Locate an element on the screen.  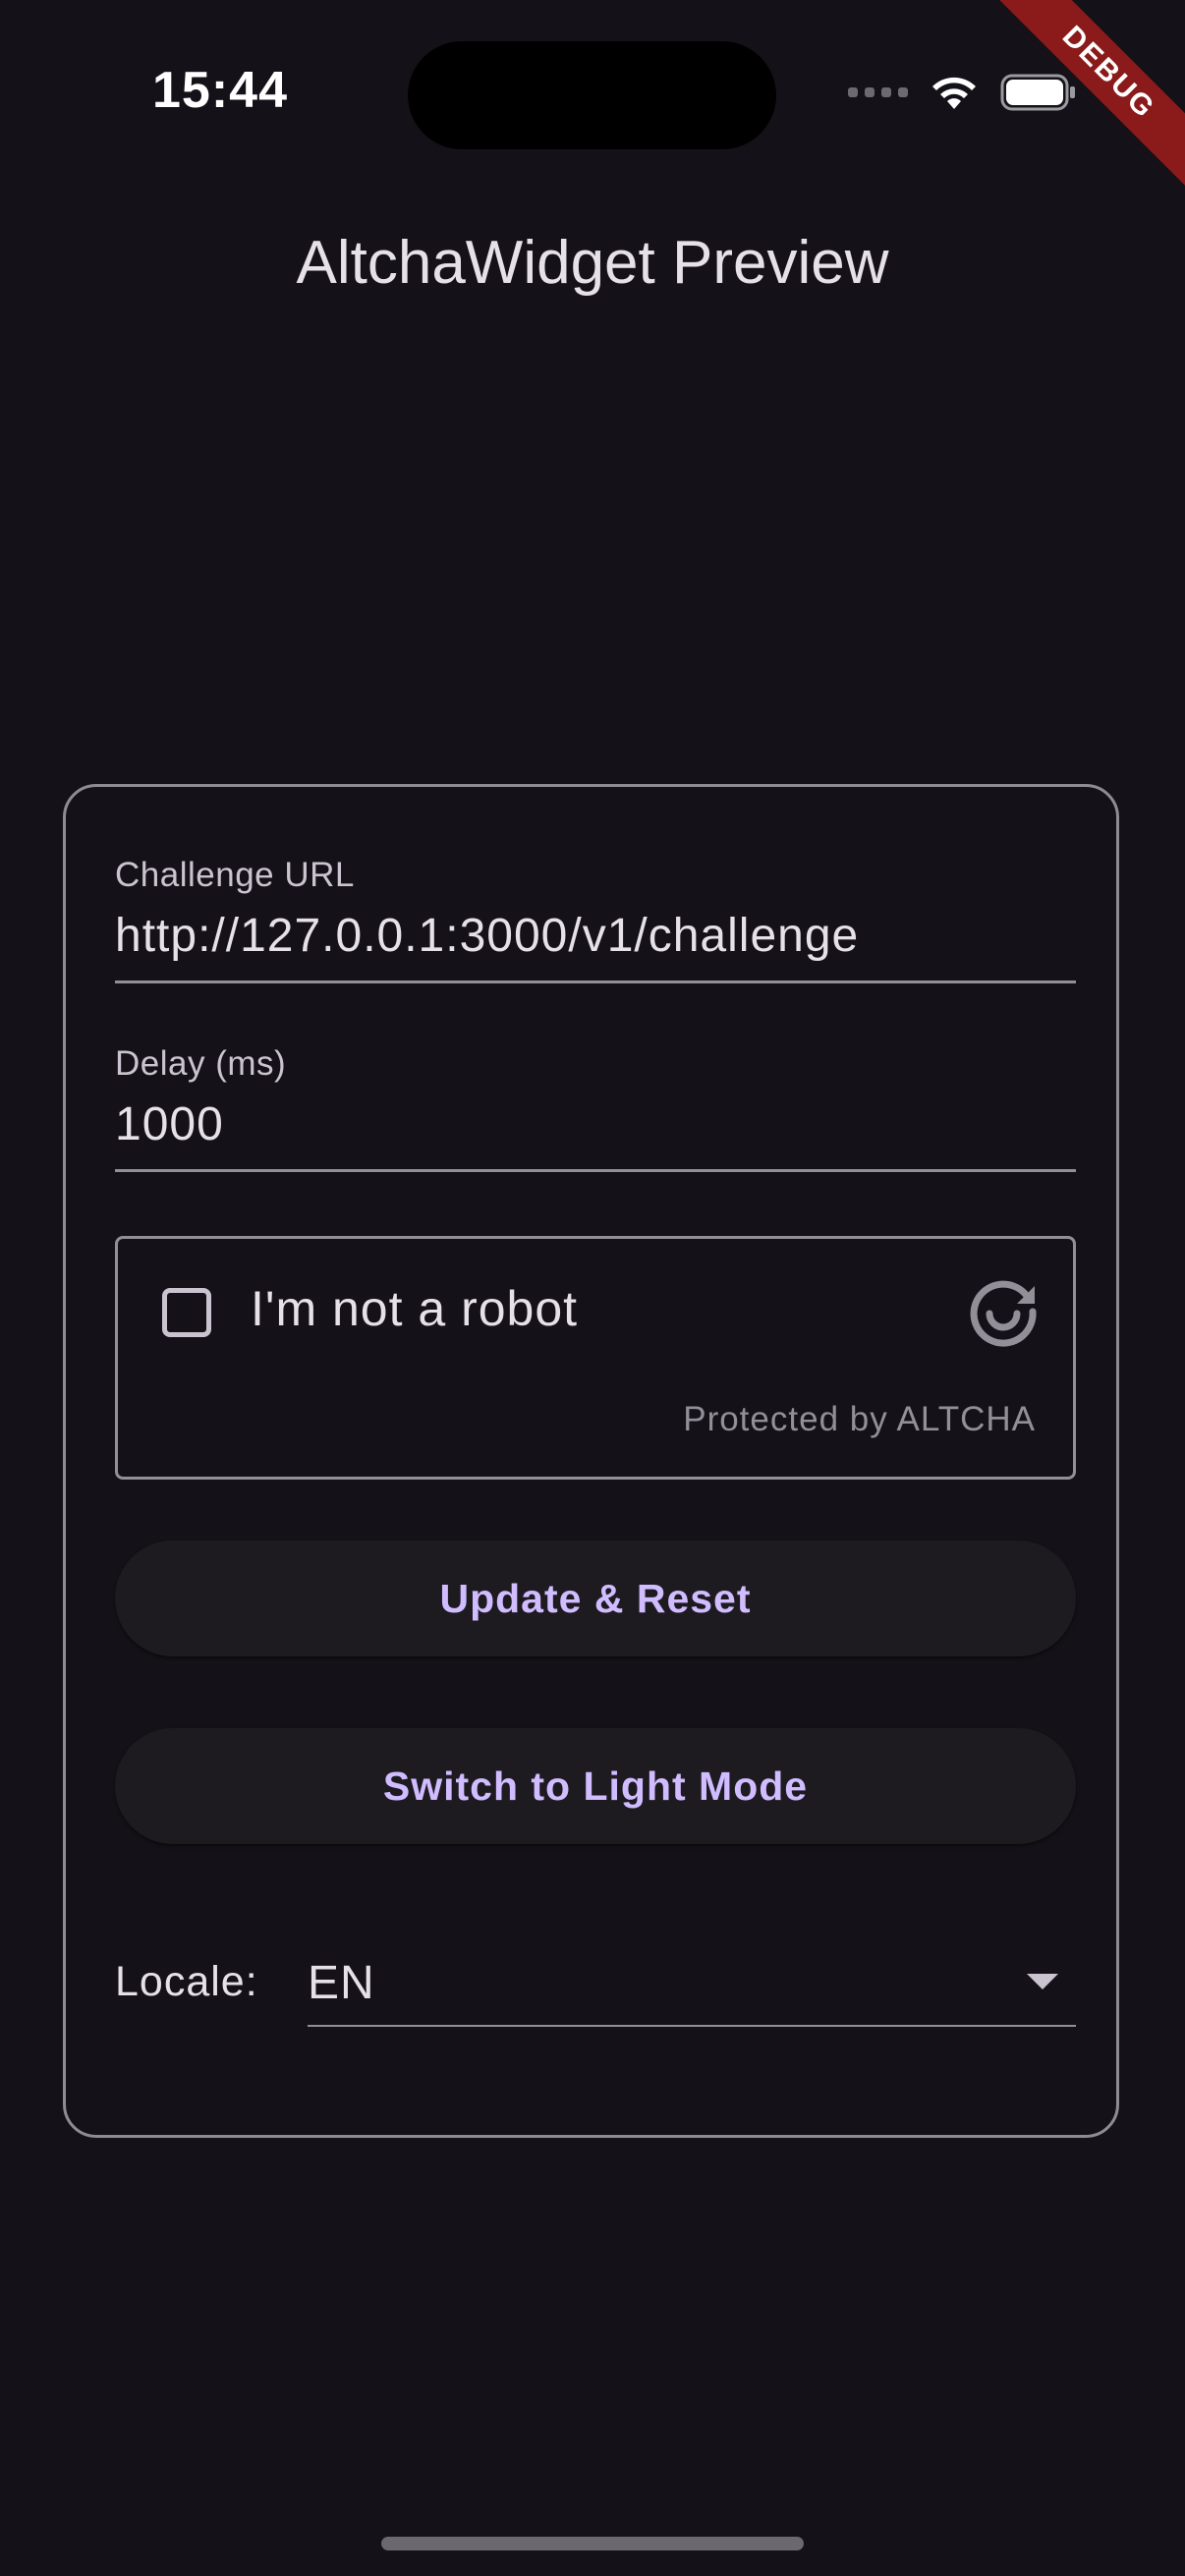
captcha-label: I'm not a robot is located at coordinates (415, 1308).